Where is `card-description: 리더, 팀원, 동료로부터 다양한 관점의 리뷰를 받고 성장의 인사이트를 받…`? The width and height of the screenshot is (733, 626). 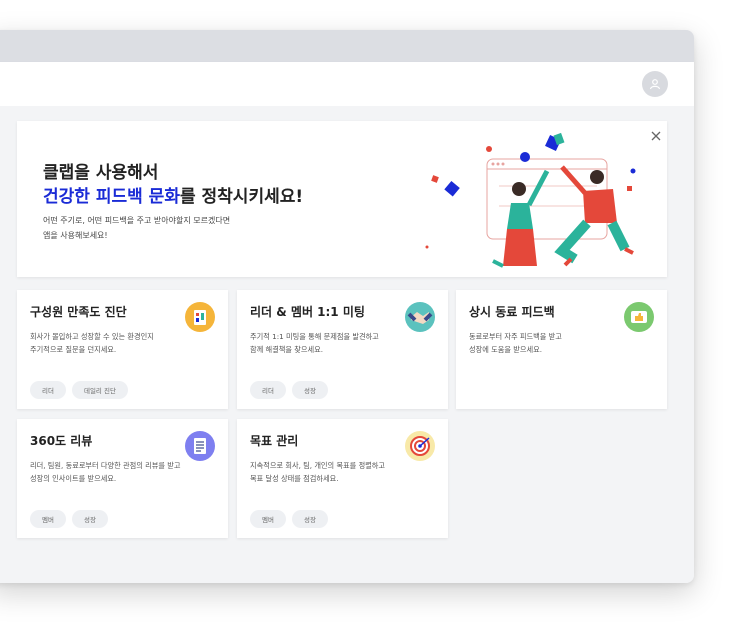 card-description: 리더, 팀원, 동료로부터 다양한 관점의 리뷰를 받고 성장의 인사이트를 받… is located at coordinates (122, 472).